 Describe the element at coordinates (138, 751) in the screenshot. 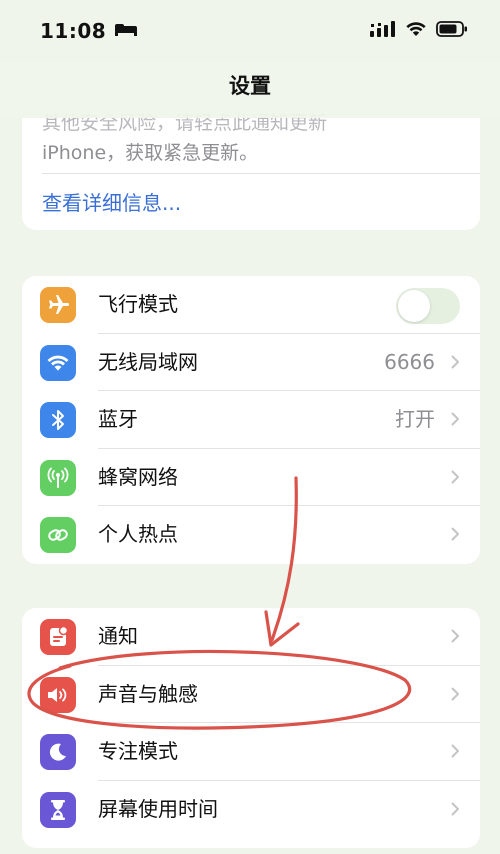

I see `row-label: 专注模式` at that location.